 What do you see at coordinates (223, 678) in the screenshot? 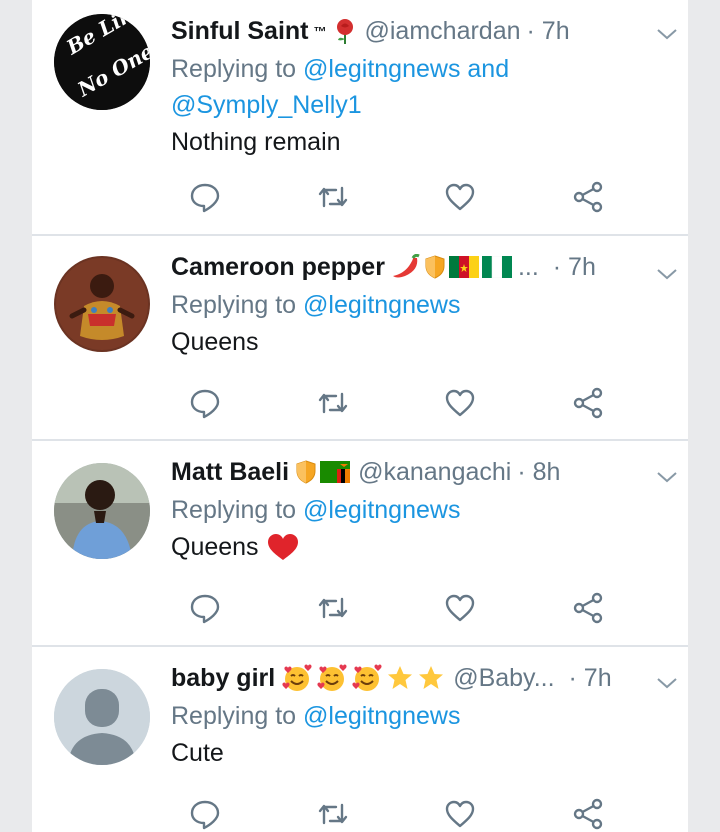
I see `display-name: baby girl` at bounding box center [223, 678].